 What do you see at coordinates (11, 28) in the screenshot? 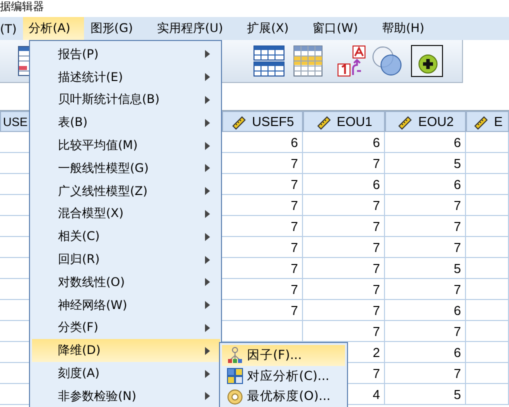
I see `menu-item: (T)` at bounding box center [11, 28].